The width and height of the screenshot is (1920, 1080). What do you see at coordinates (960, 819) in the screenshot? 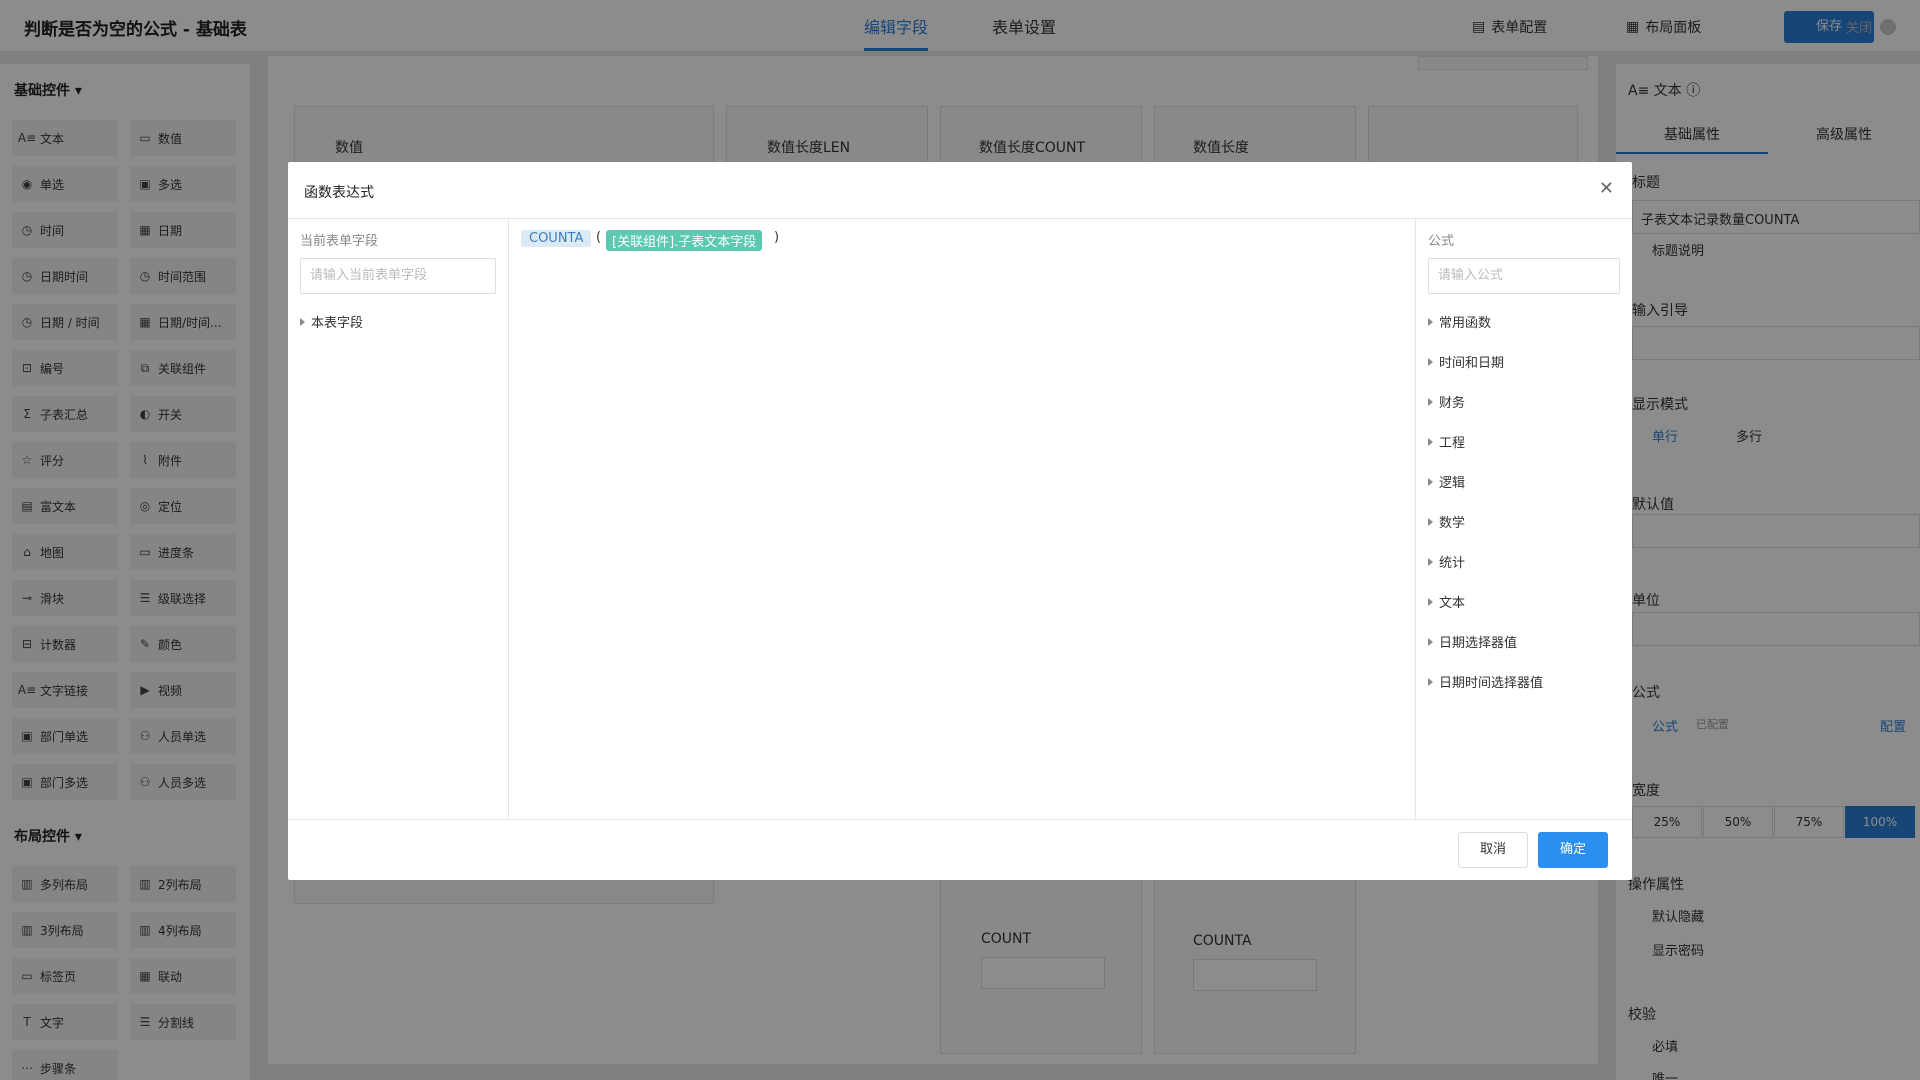
I see `dialog-footer-divider` at bounding box center [960, 819].